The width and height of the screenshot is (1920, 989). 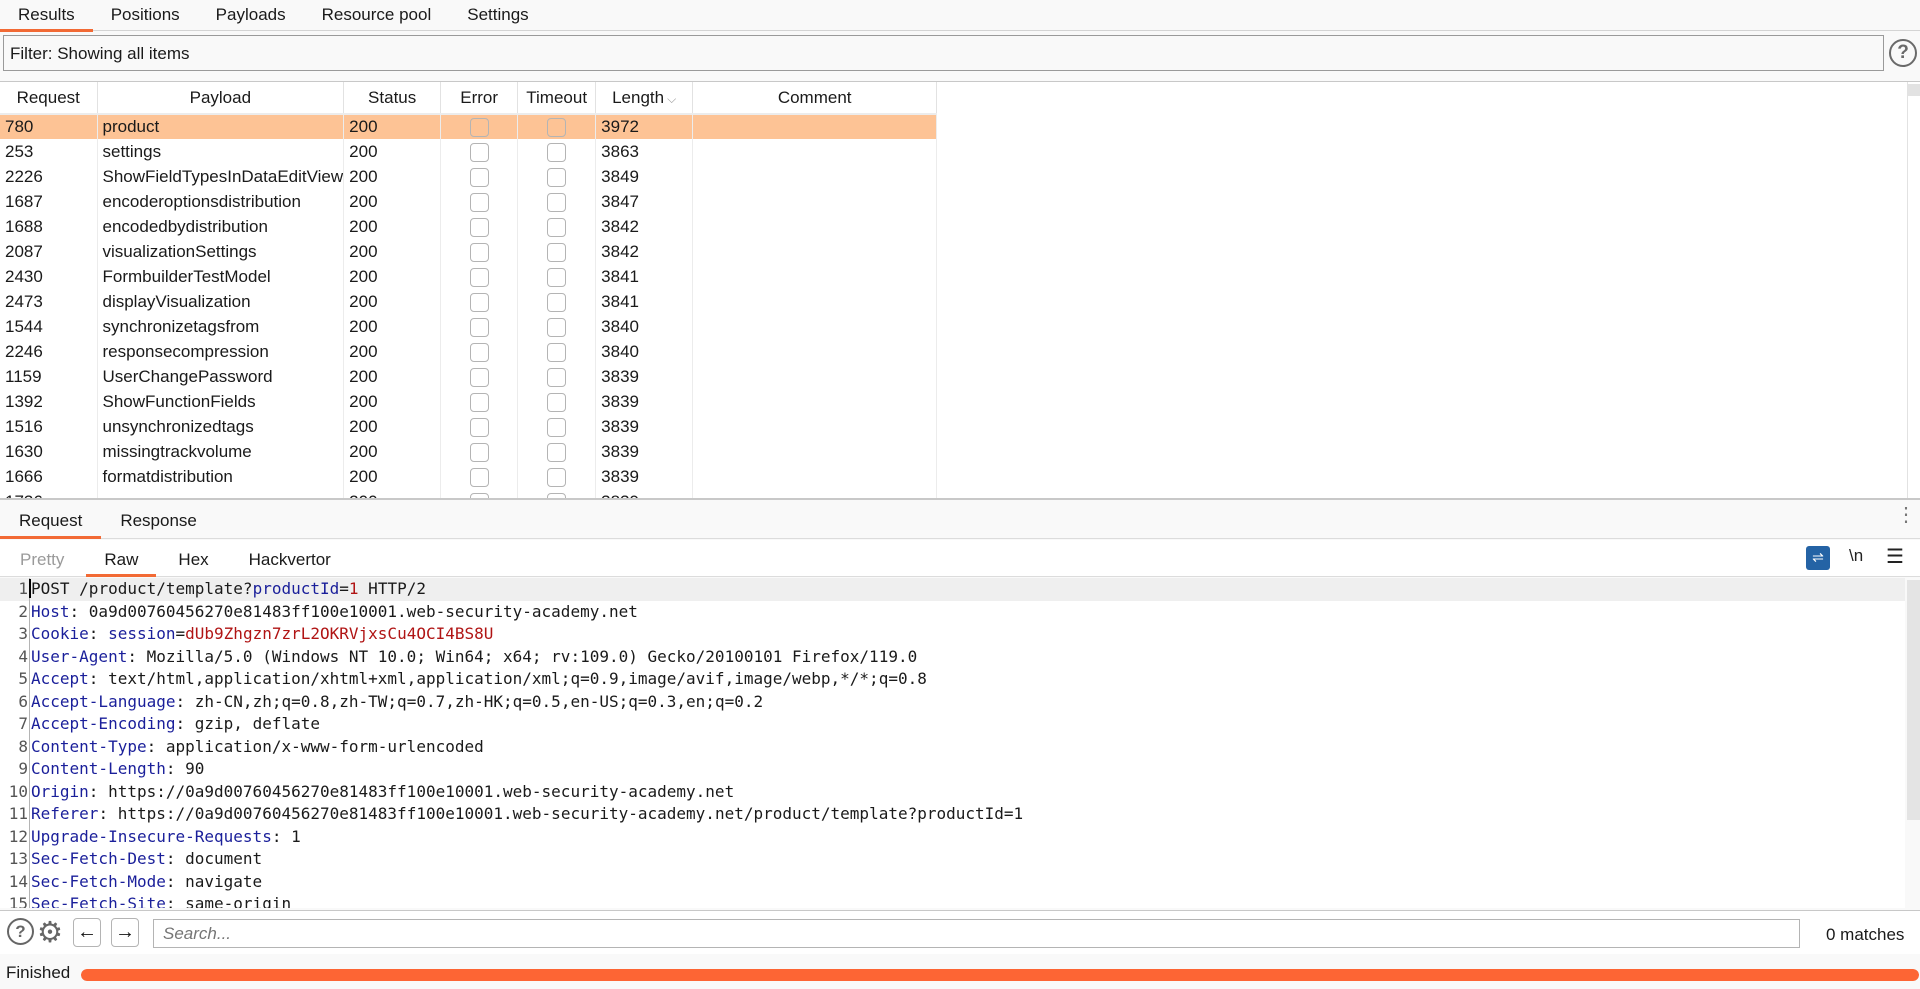 I want to click on table-row: 1516 unsynchronizedtags 200 3839, so click(x=469, y=426).